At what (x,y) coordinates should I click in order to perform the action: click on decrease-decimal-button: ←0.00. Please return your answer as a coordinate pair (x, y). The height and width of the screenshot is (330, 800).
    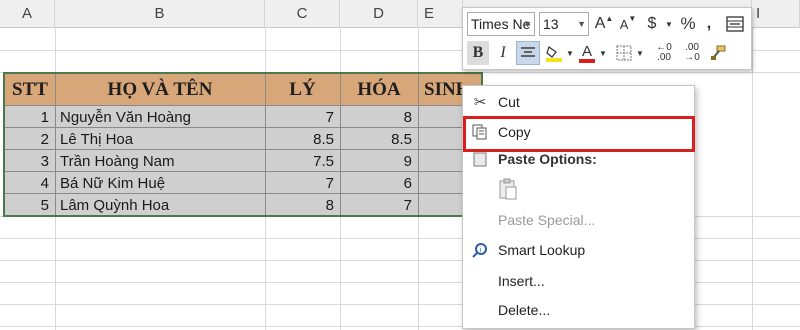
    Looking at the image, I should click on (664, 53).